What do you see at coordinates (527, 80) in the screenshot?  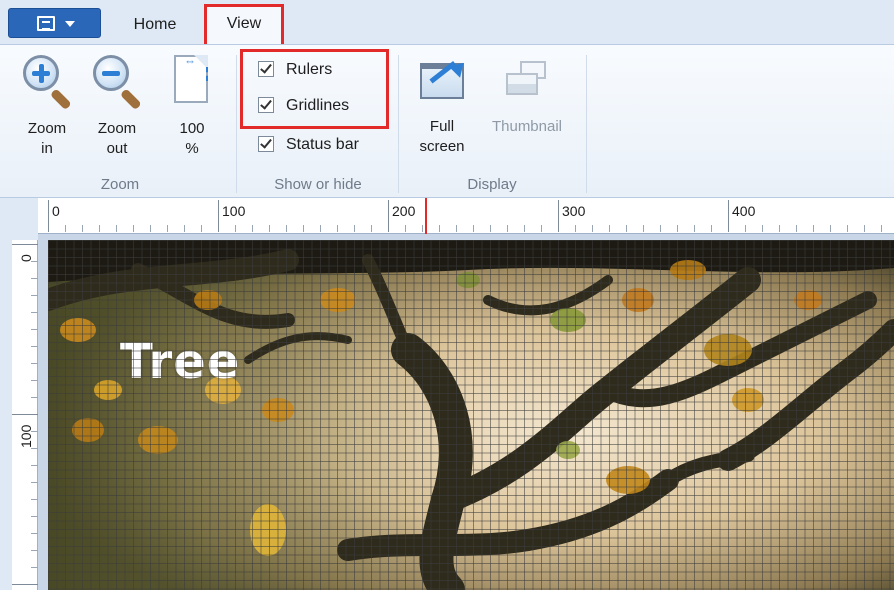 I see `thumbnail-icon` at bounding box center [527, 80].